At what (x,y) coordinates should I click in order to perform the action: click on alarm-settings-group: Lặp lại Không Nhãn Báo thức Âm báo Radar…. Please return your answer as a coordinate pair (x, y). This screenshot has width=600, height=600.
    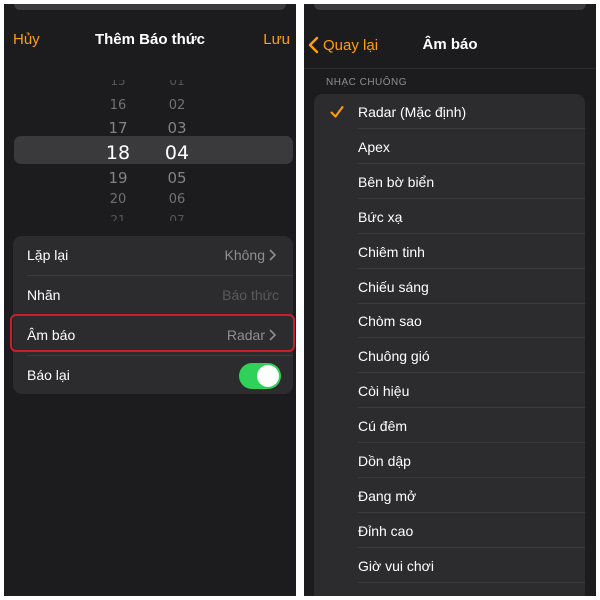
    Looking at the image, I should click on (152, 315).